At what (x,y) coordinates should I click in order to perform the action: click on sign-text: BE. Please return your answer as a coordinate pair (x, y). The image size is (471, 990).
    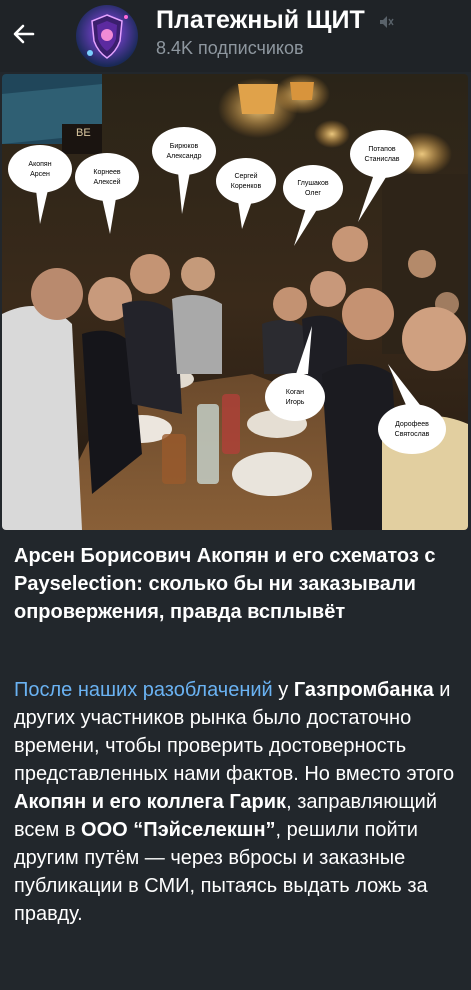
    Looking at the image, I should click on (83, 133).